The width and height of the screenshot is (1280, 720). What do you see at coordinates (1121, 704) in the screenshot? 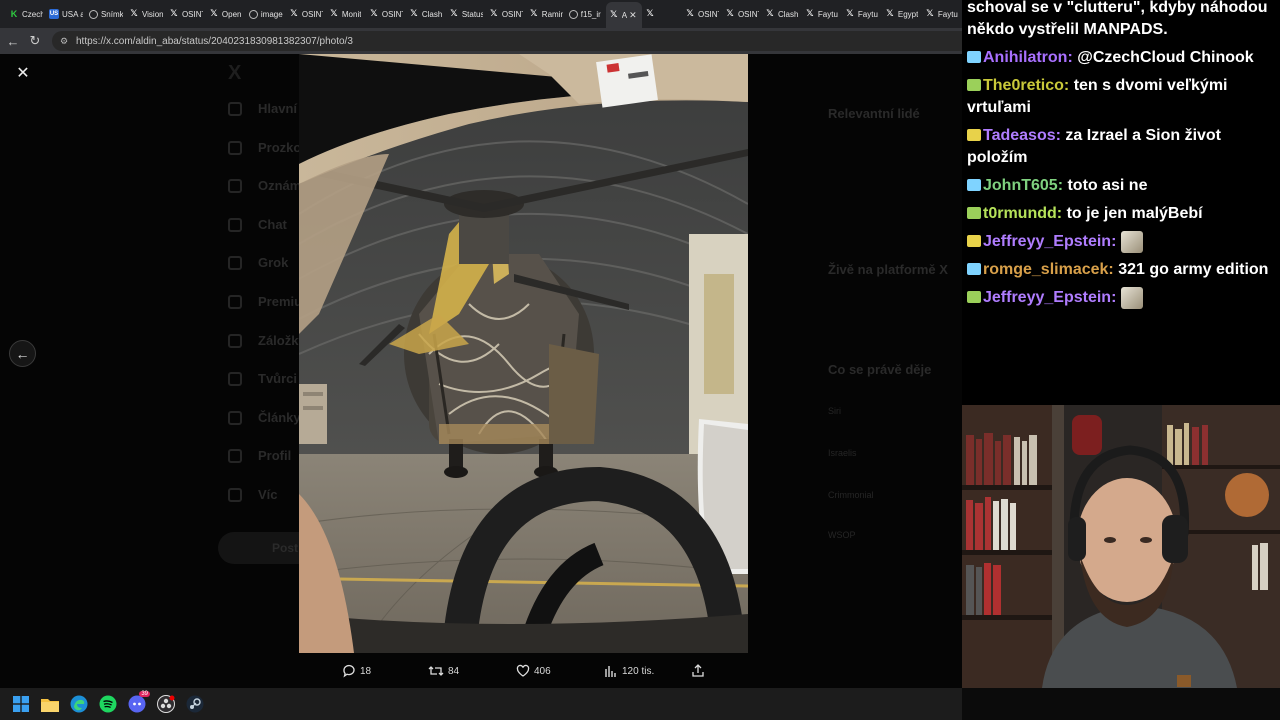
I see `taskbar-right-blank` at bounding box center [1121, 704].